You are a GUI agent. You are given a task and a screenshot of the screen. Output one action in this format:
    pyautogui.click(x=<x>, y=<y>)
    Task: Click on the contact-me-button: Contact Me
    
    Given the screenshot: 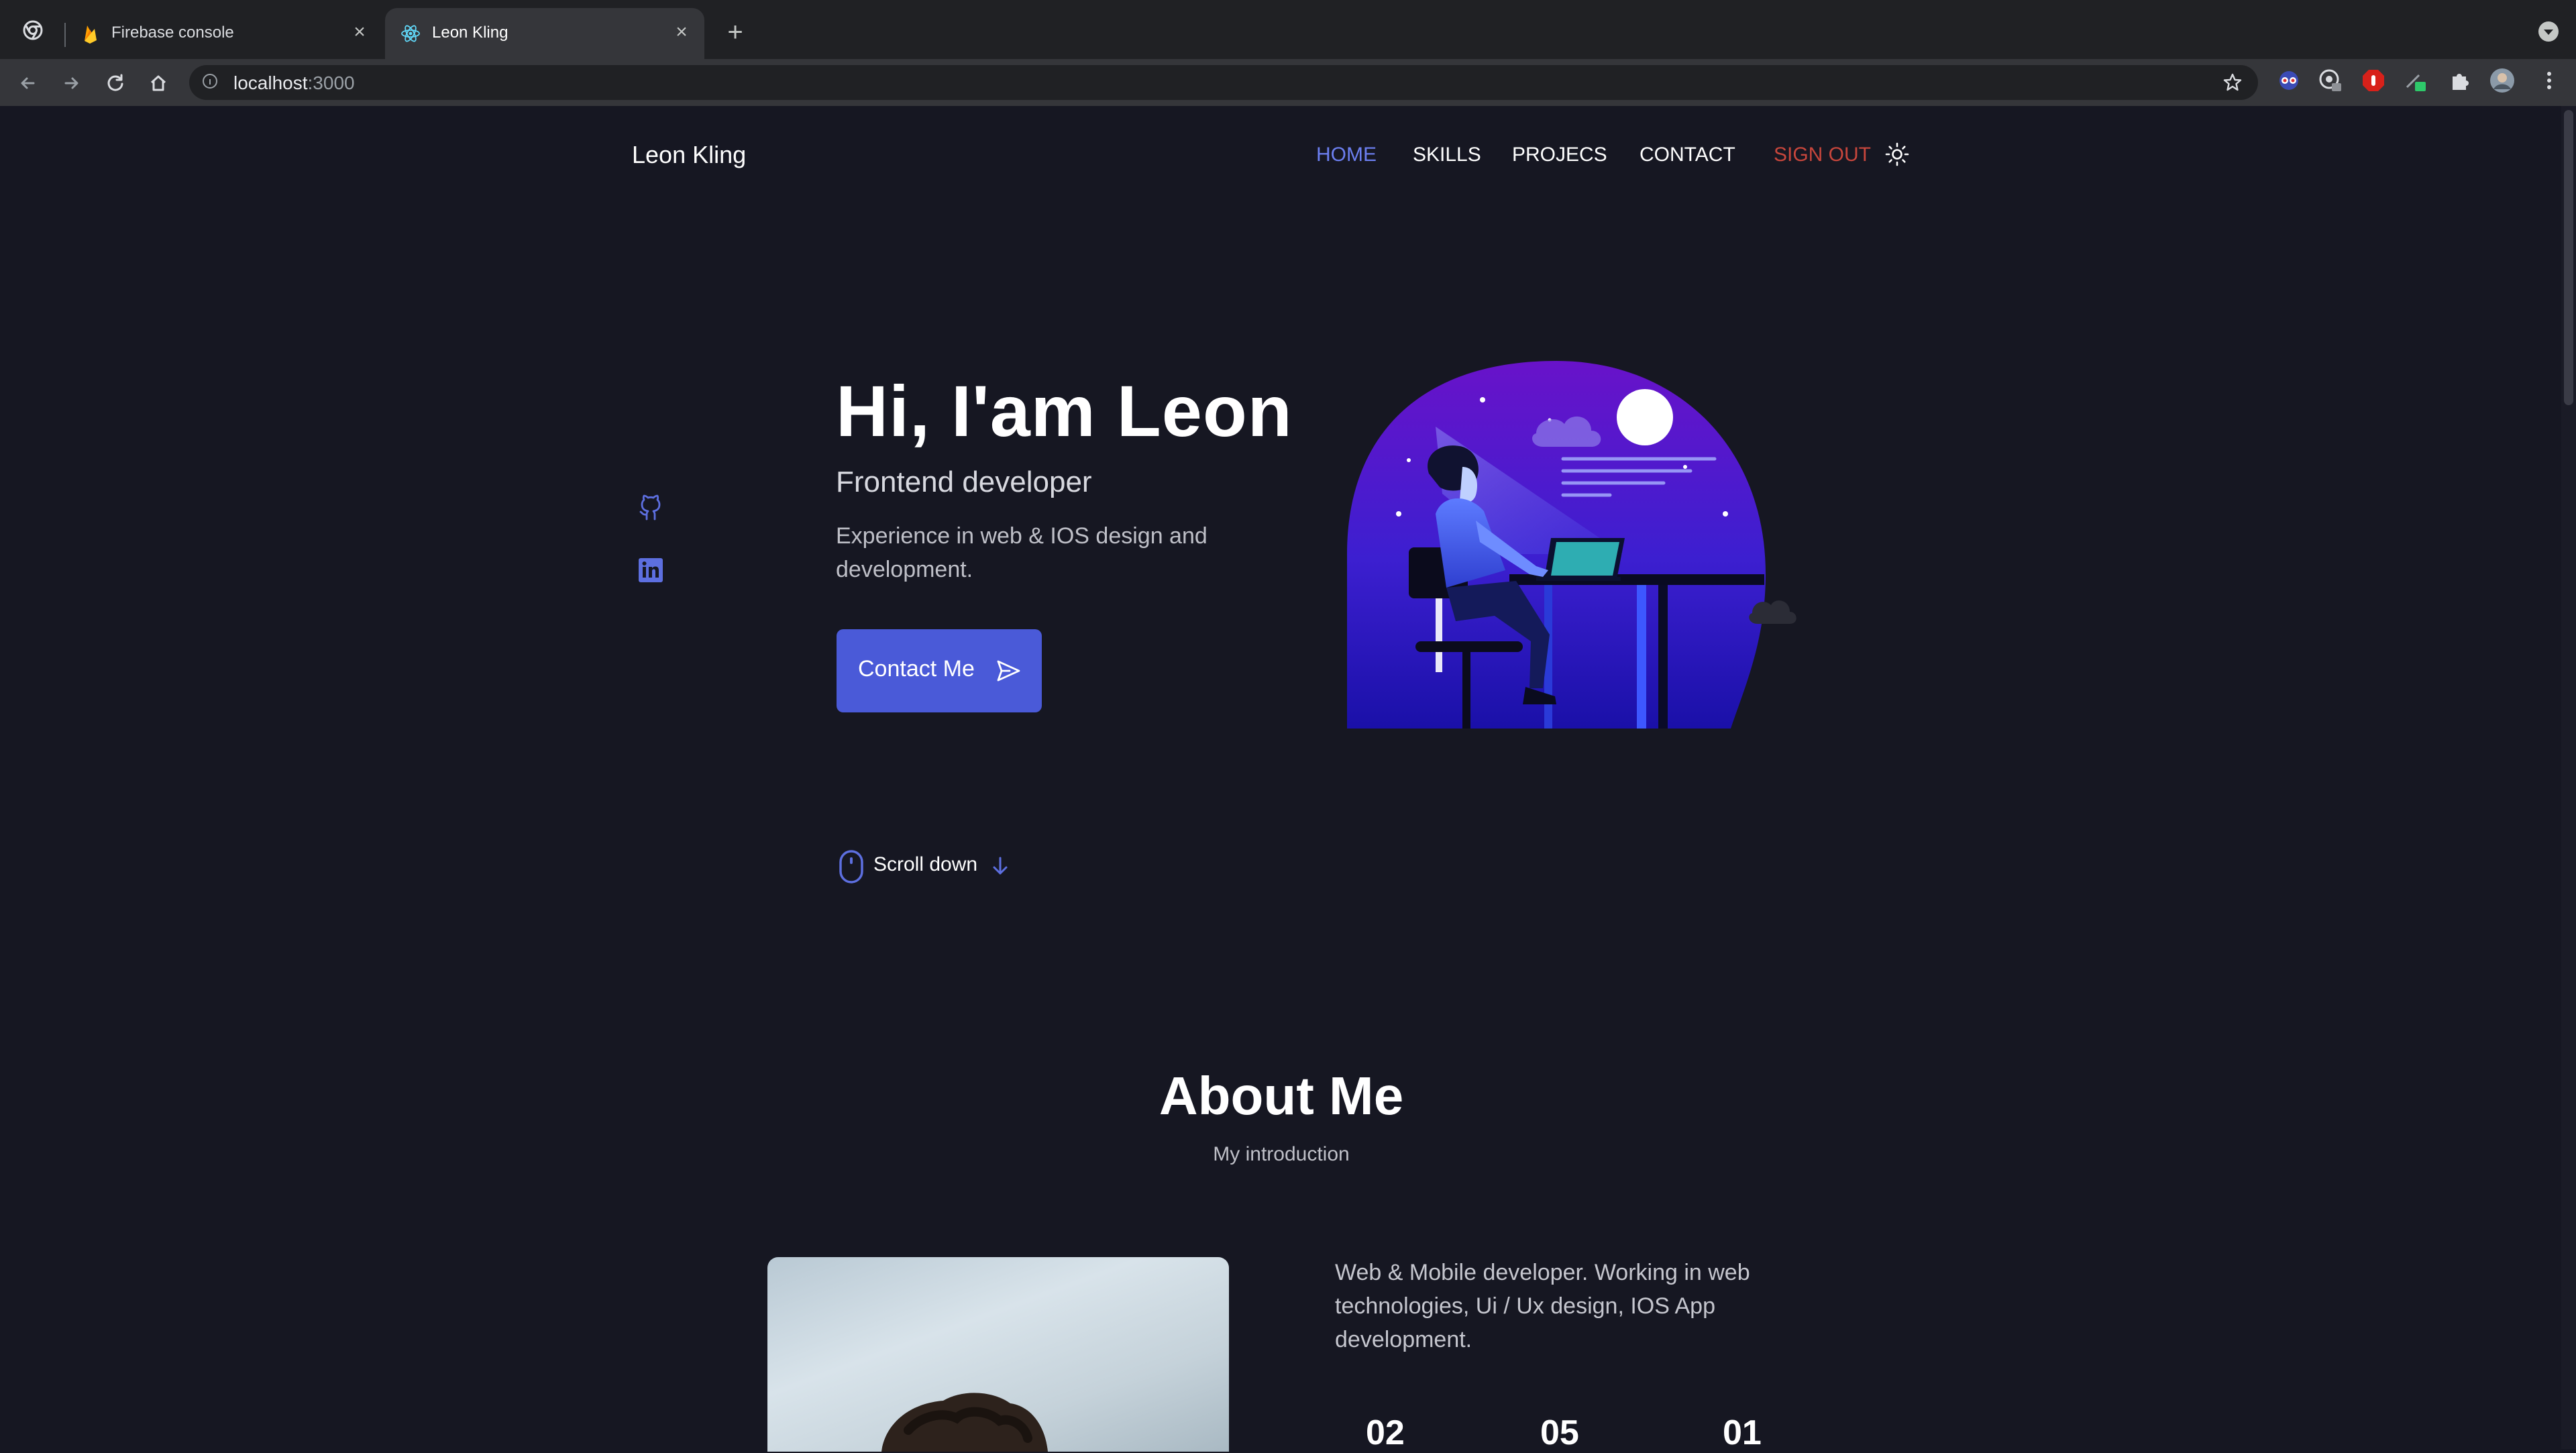 What is the action you would take?
    pyautogui.click(x=939, y=671)
    